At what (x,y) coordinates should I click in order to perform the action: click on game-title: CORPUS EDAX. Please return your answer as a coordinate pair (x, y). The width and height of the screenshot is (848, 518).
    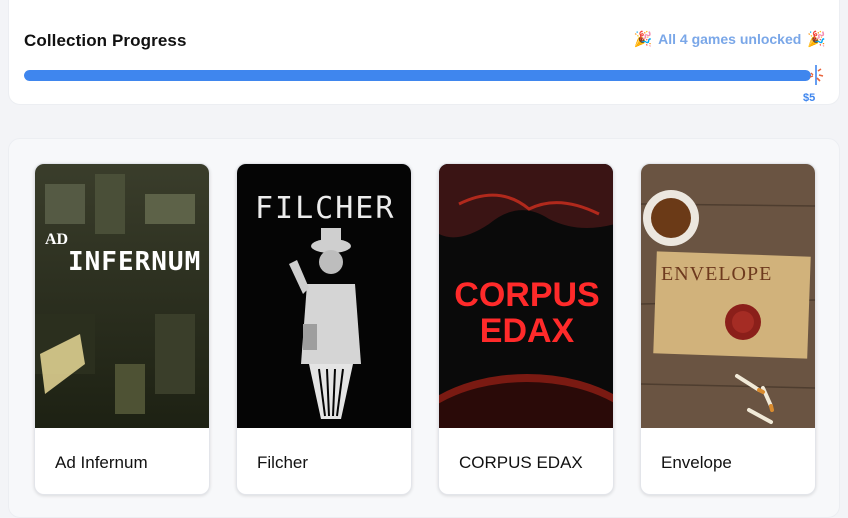
    Looking at the image, I should click on (521, 462).